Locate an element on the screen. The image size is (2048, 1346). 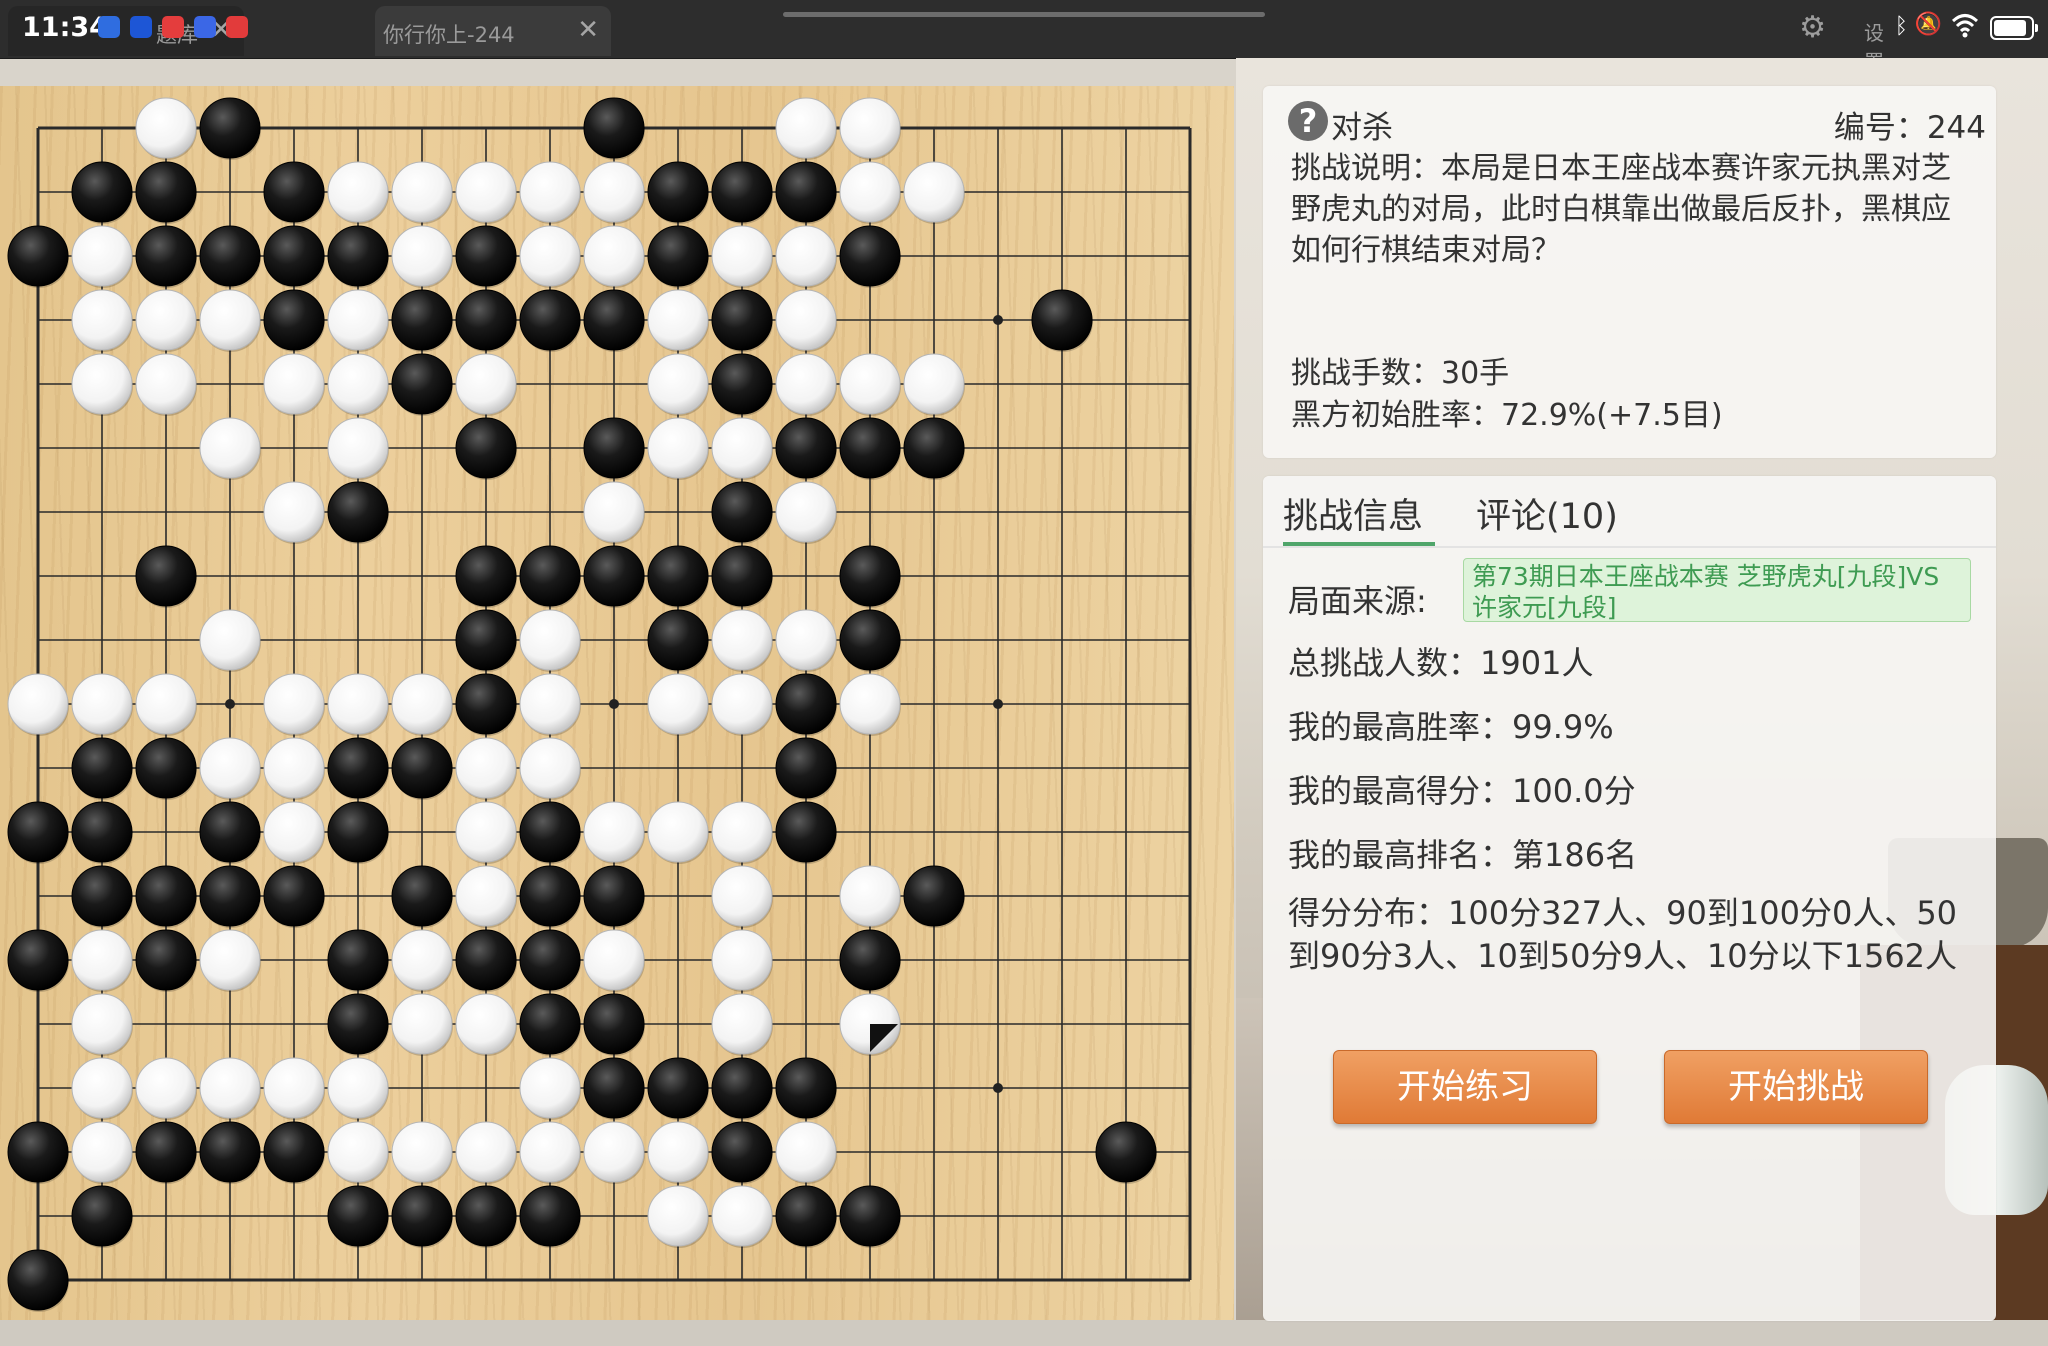
start-practice-button: 开始练习 is located at coordinates (1465, 1087).